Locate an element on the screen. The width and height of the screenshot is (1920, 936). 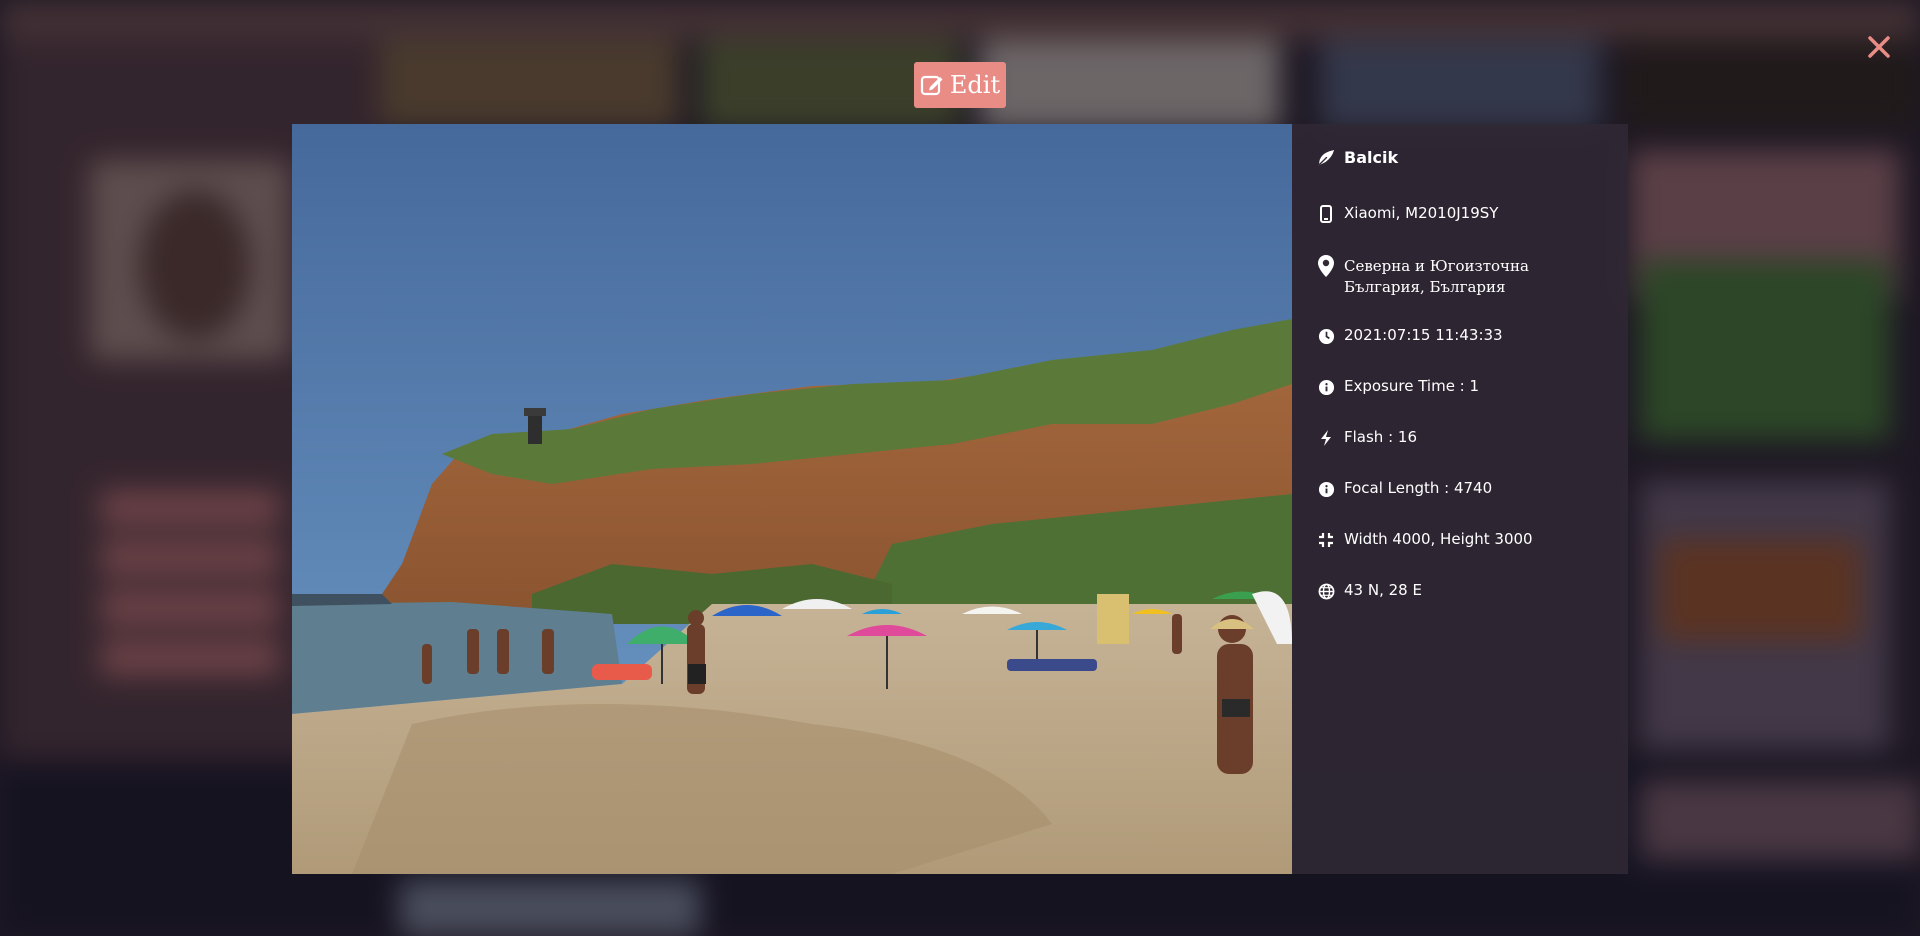
close-button is located at coordinates (1879, 47).